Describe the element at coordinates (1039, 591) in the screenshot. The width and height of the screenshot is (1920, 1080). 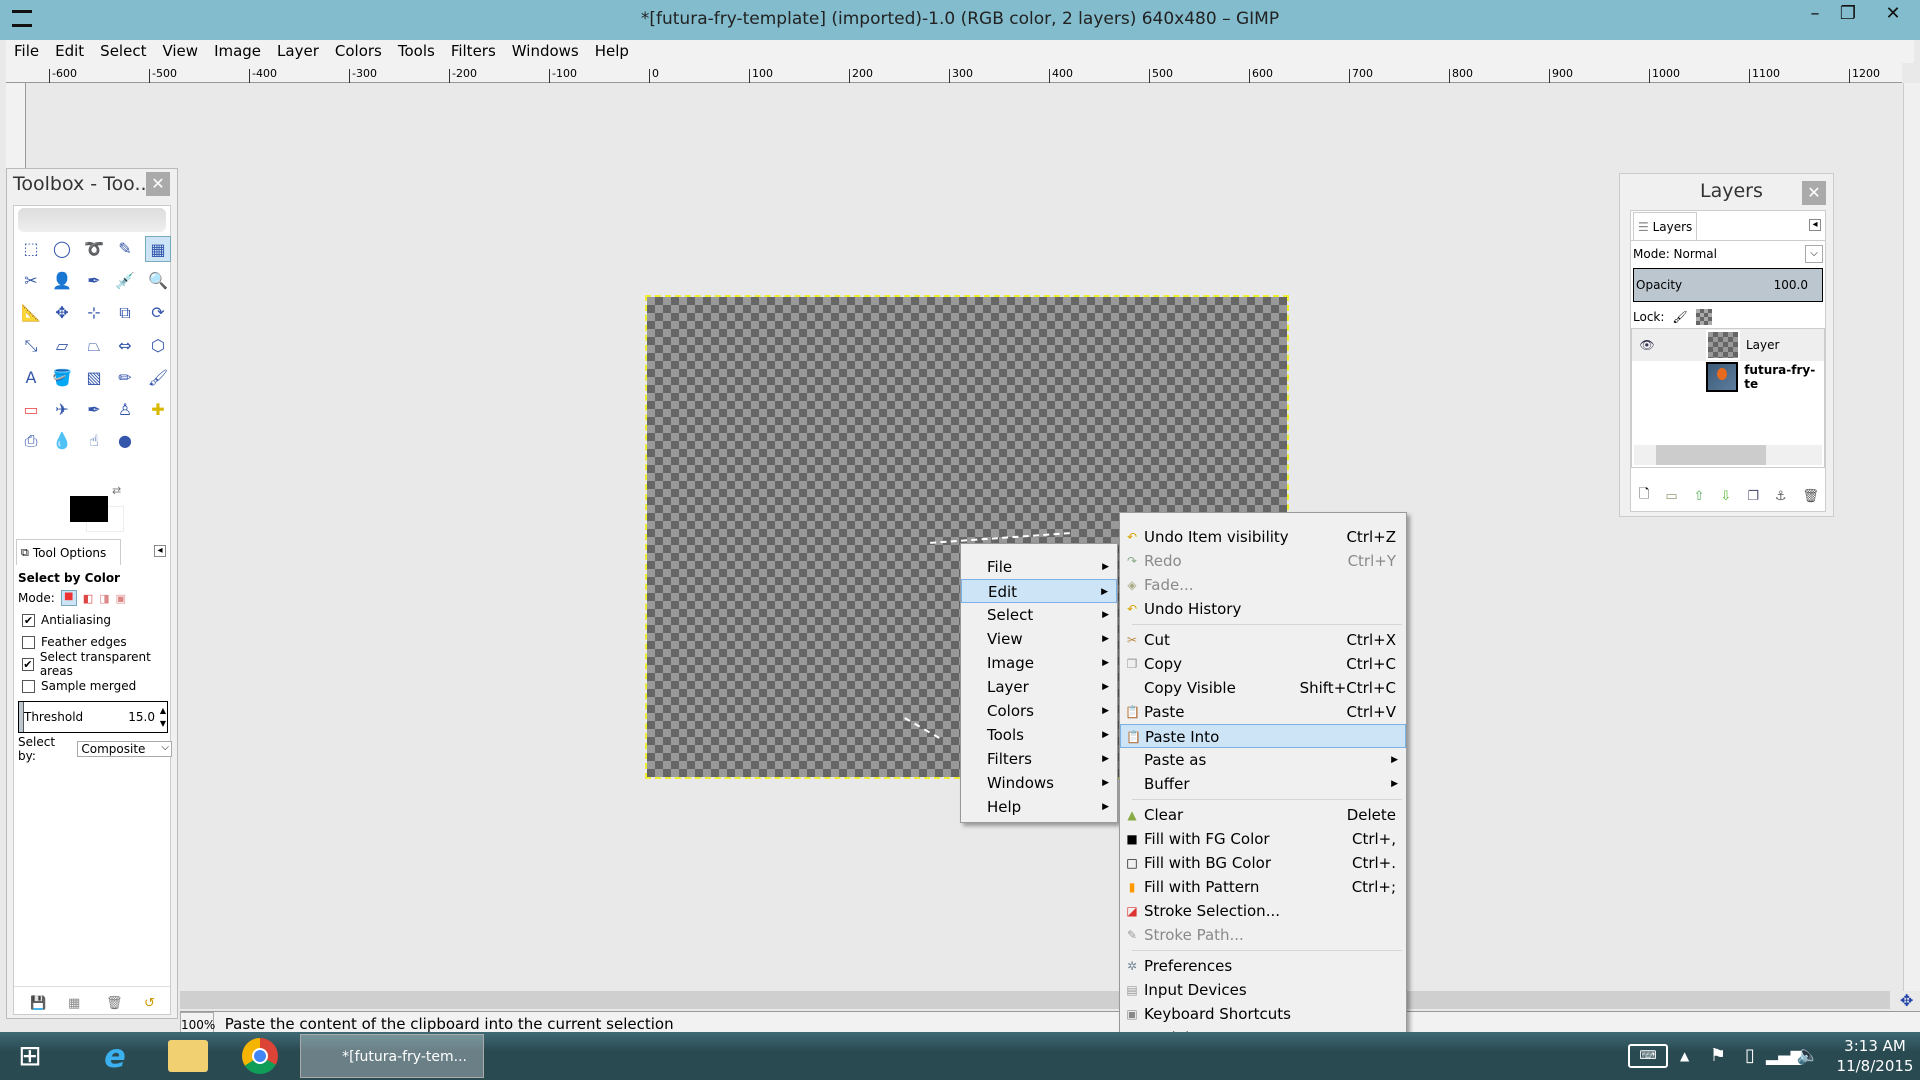
I see `context-menu-edit: Edit ▶` at that location.